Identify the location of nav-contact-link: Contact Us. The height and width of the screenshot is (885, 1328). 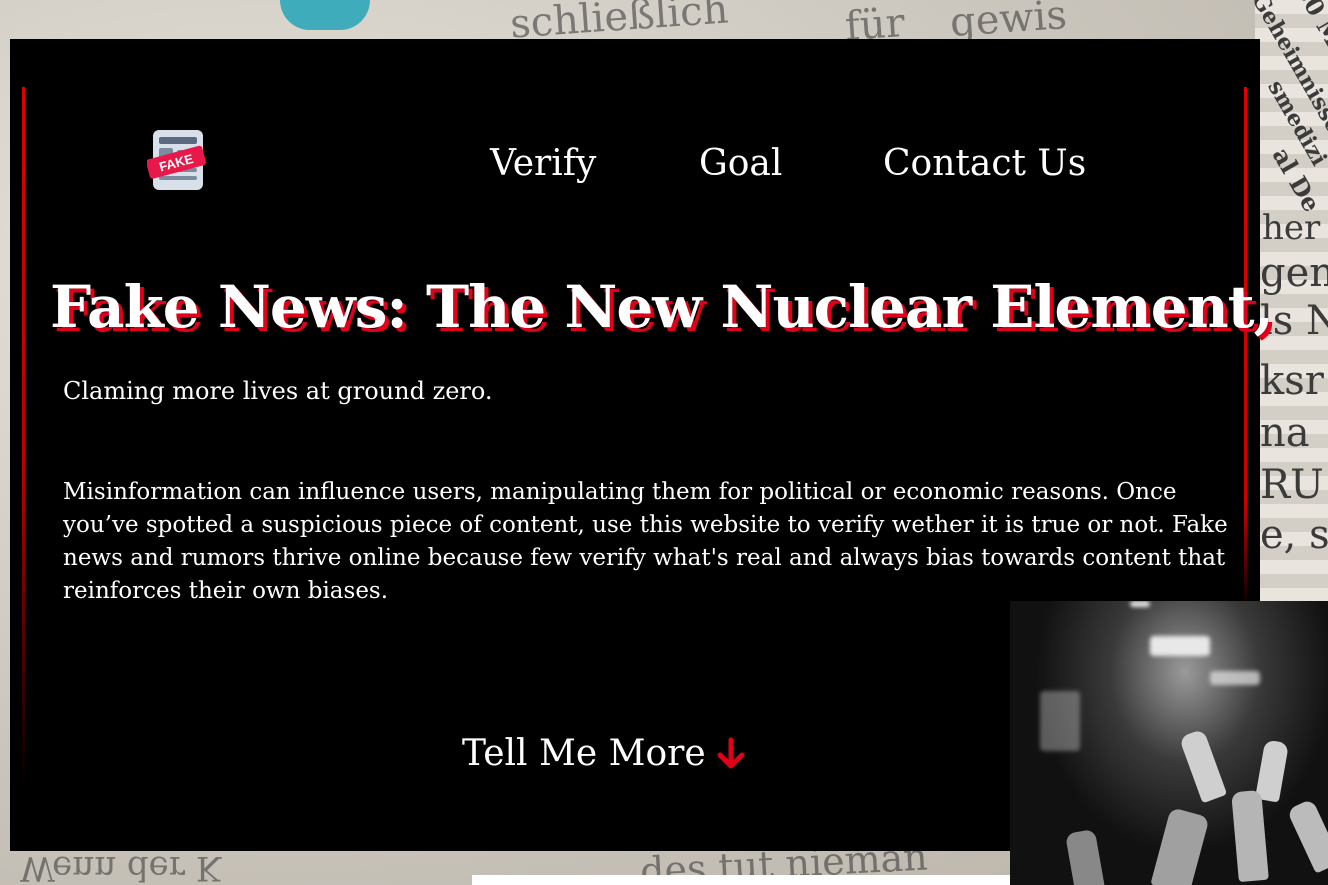
(984, 163).